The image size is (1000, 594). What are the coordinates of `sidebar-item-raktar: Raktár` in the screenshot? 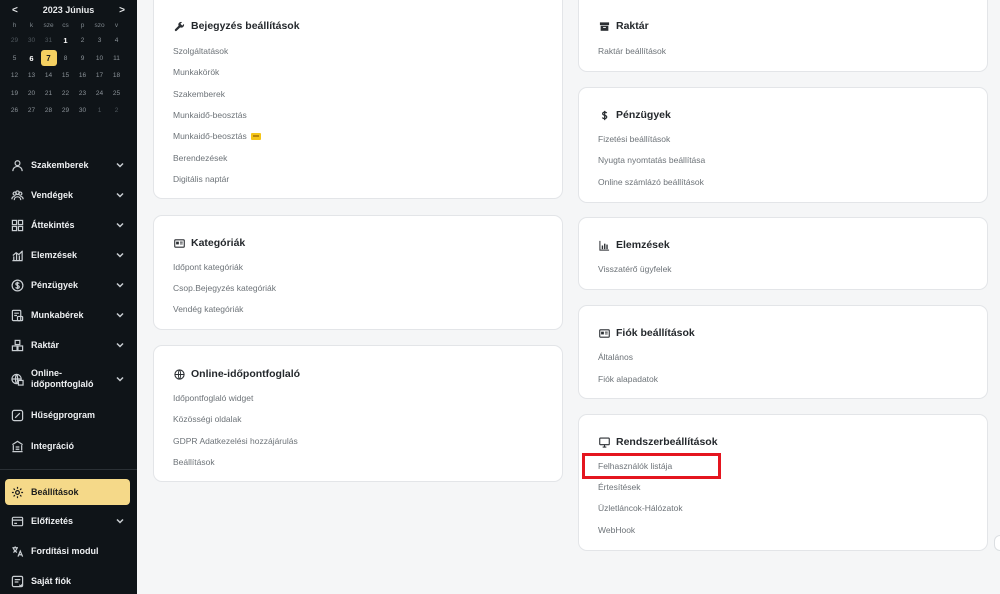 It's located at (68, 345).